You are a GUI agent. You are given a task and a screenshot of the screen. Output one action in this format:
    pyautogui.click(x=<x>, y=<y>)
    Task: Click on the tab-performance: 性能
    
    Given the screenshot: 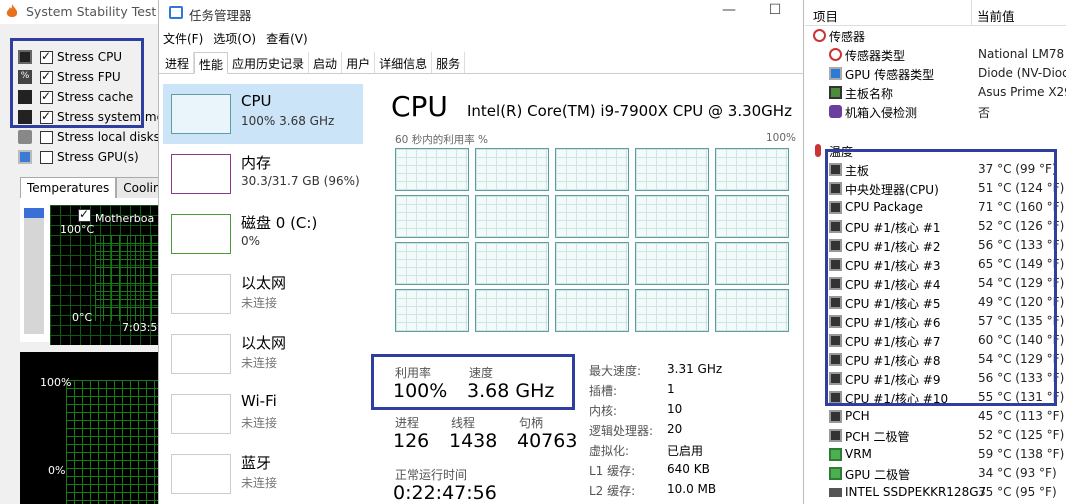 What is the action you would take?
    pyautogui.click(x=211, y=63)
    